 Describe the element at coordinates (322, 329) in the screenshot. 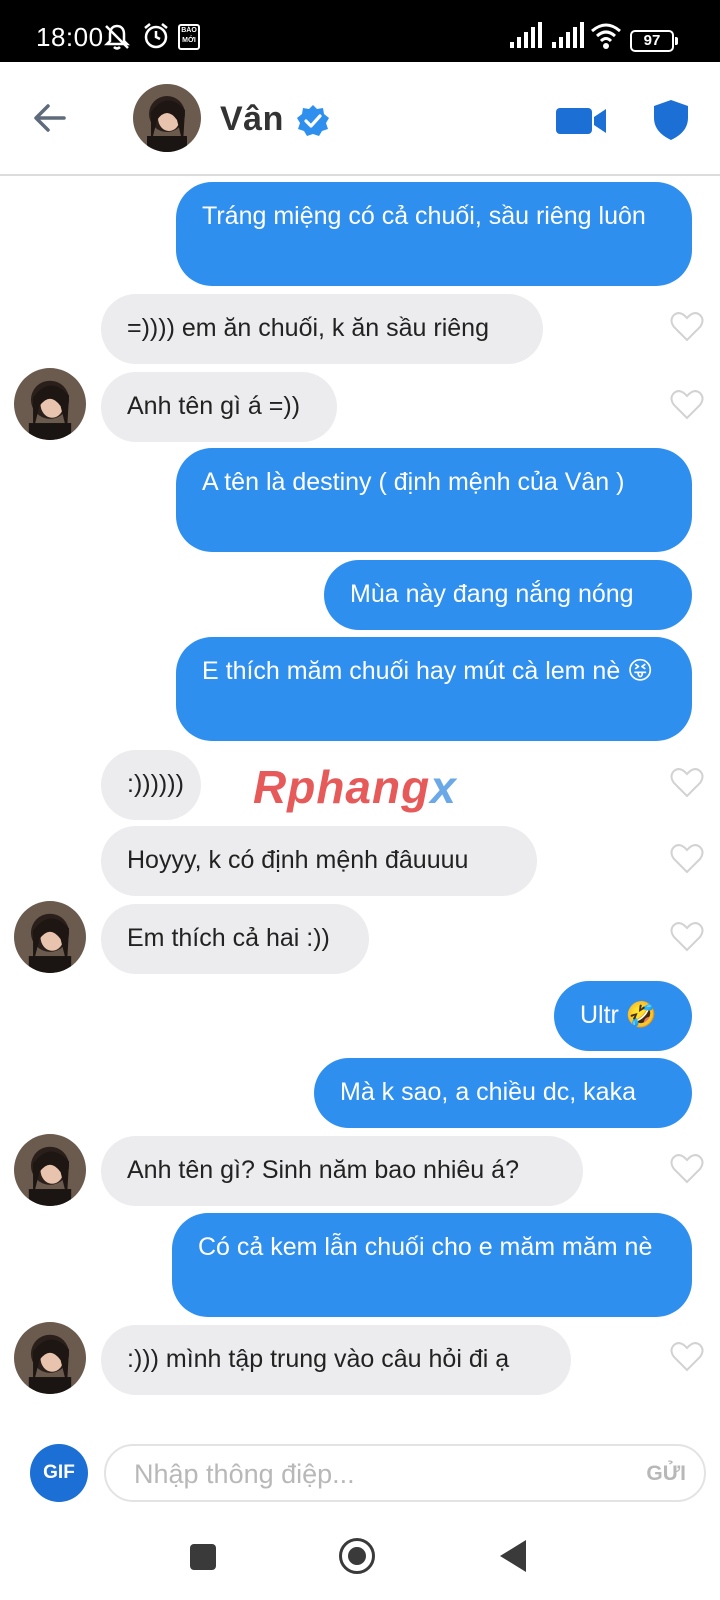

I see `message-received: =)))) em ăn chuối, k ăn sầu riêng` at that location.